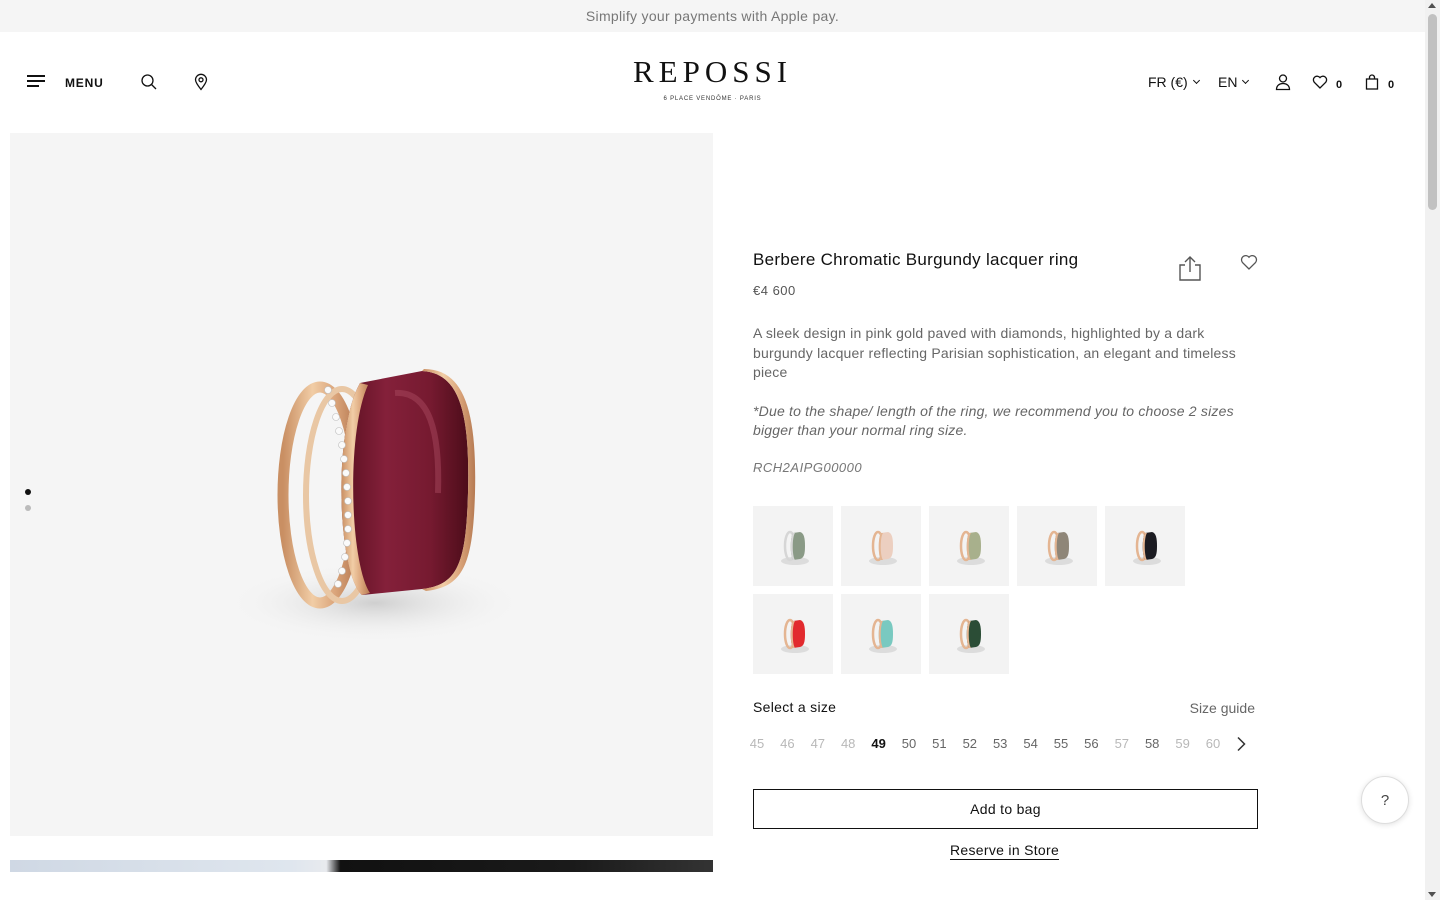  I want to click on variant-swatch-black, so click(1145, 546).